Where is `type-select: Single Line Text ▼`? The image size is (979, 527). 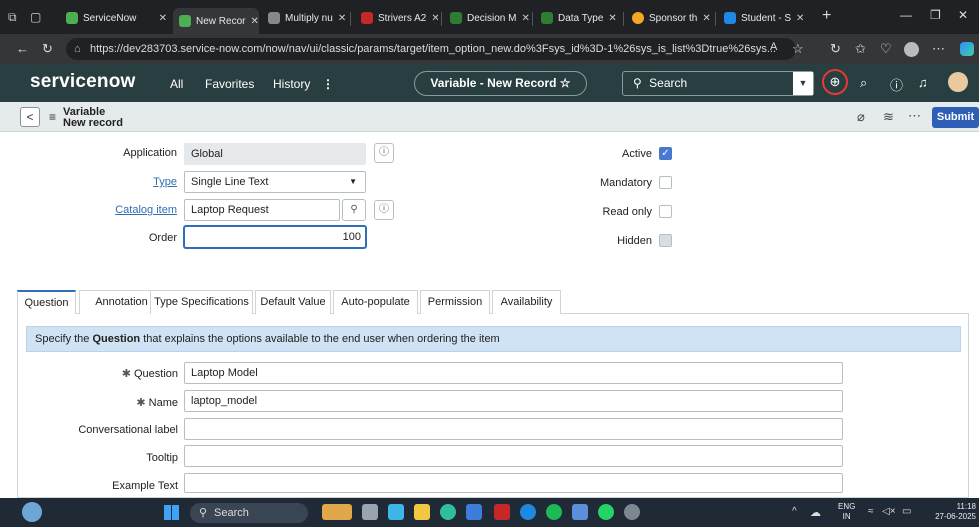 type-select: Single Line Text ▼ is located at coordinates (275, 182).